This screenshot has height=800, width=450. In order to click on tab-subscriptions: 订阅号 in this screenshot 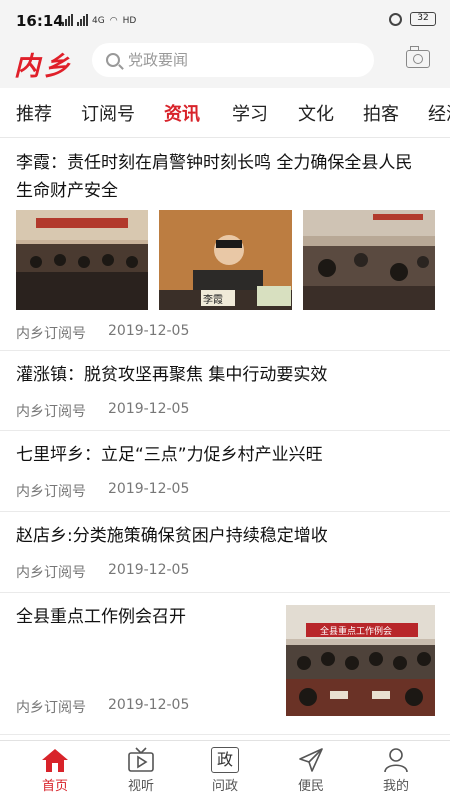, I will do `click(108, 113)`.